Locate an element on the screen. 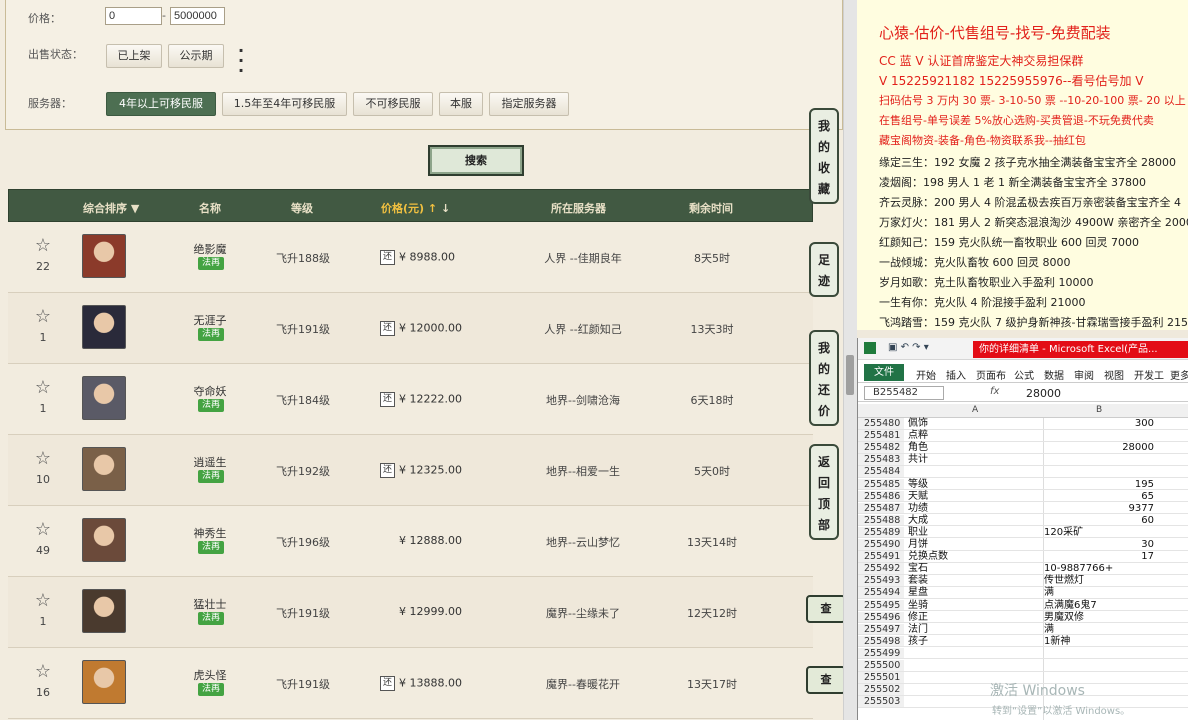 The width and height of the screenshot is (1188, 720). sheet-row: 255493 套装 传世燃灯 is located at coordinates (1023, 581).